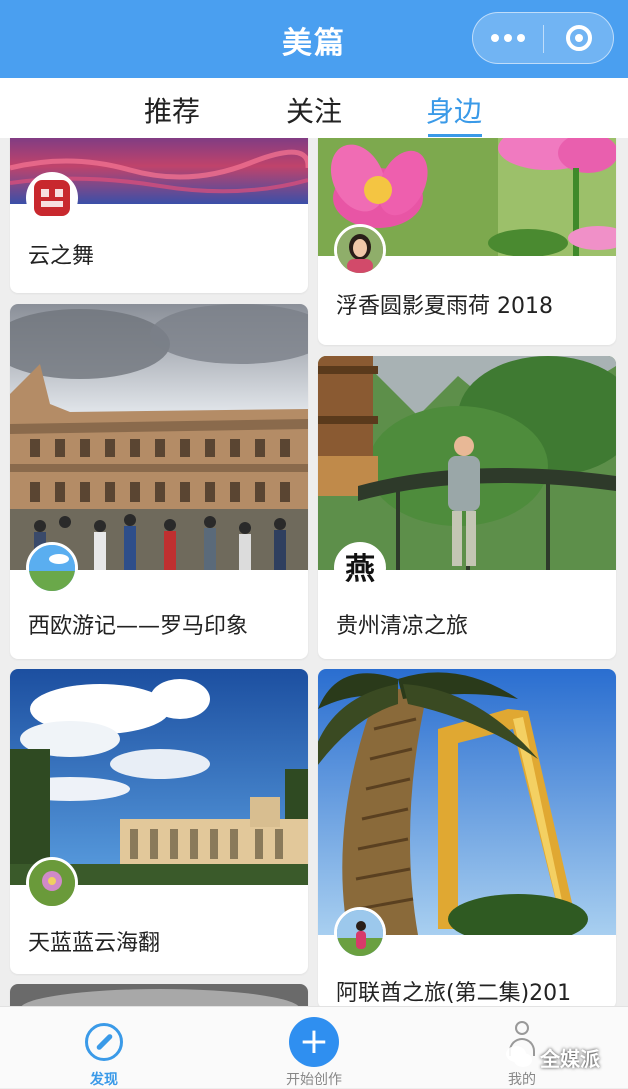 This screenshot has width=628, height=1089. What do you see at coordinates (467, 241) in the screenshot?
I see `article-card: 浮香圆影夏雨荷 2018` at bounding box center [467, 241].